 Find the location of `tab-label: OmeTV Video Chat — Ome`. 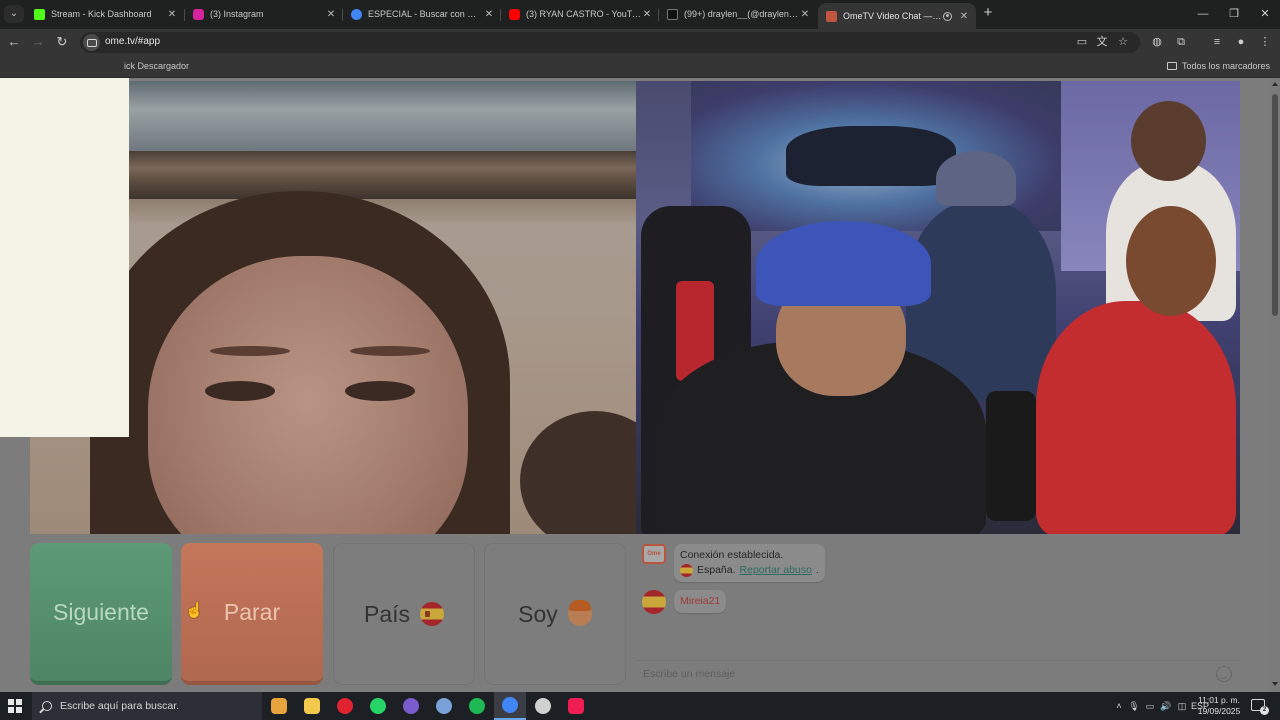

tab-label: OmeTV Video Chat — Ome is located at coordinates (893, 16).